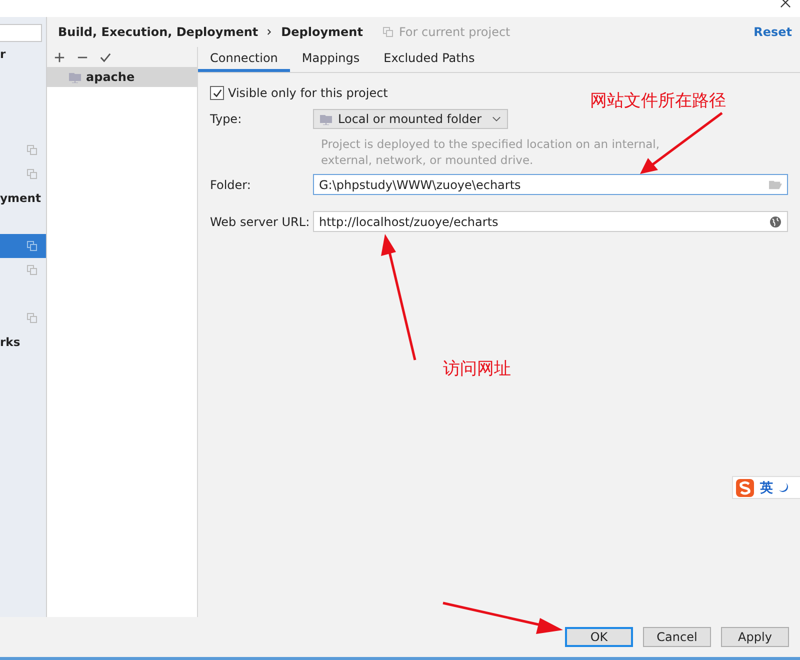 The image size is (800, 660). Describe the element at coordinates (784, 488) in the screenshot. I see `moon-icon` at that location.